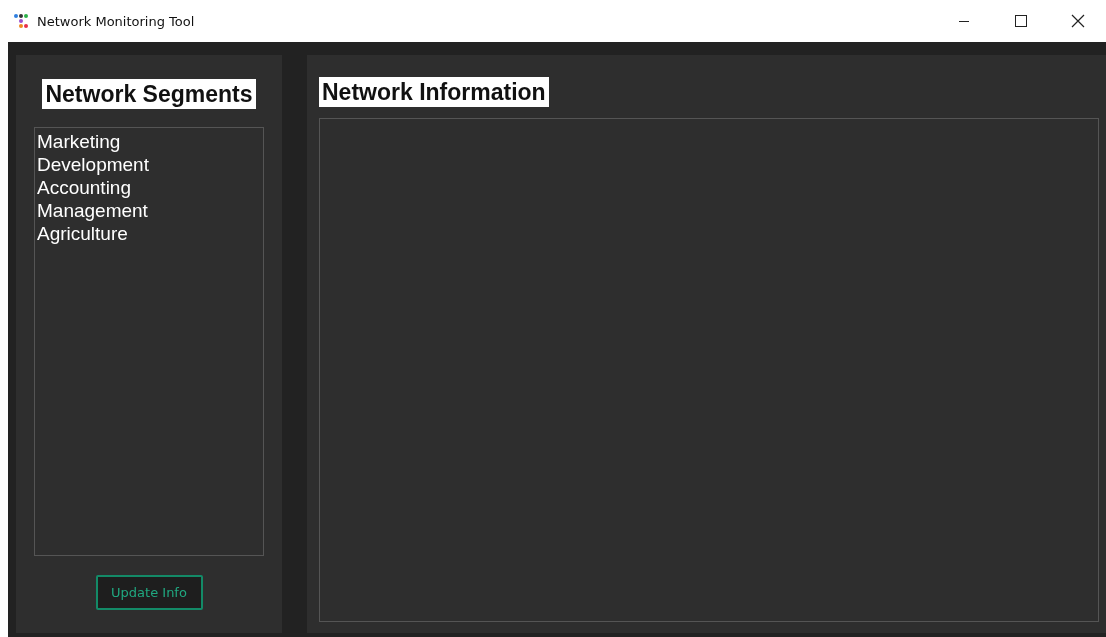 The image size is (1106, 637). Describe the element at coordinates (149, 210) in the screenshot. I see `list-item: Management` at that location.